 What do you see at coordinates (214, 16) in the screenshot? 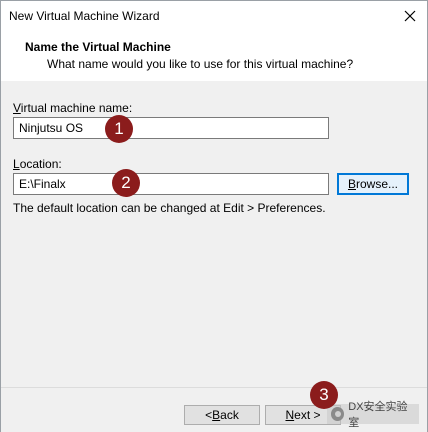
I see `title-bar: New Virtual Machine Wizard` at bounding box center [214, 16].